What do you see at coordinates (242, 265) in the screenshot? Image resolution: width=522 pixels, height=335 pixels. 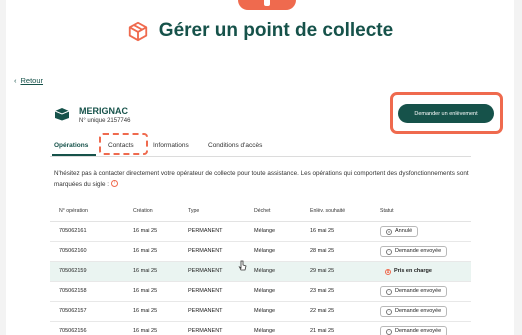 I see `mouse-cursor-icon` at bounding box center [242, 265].